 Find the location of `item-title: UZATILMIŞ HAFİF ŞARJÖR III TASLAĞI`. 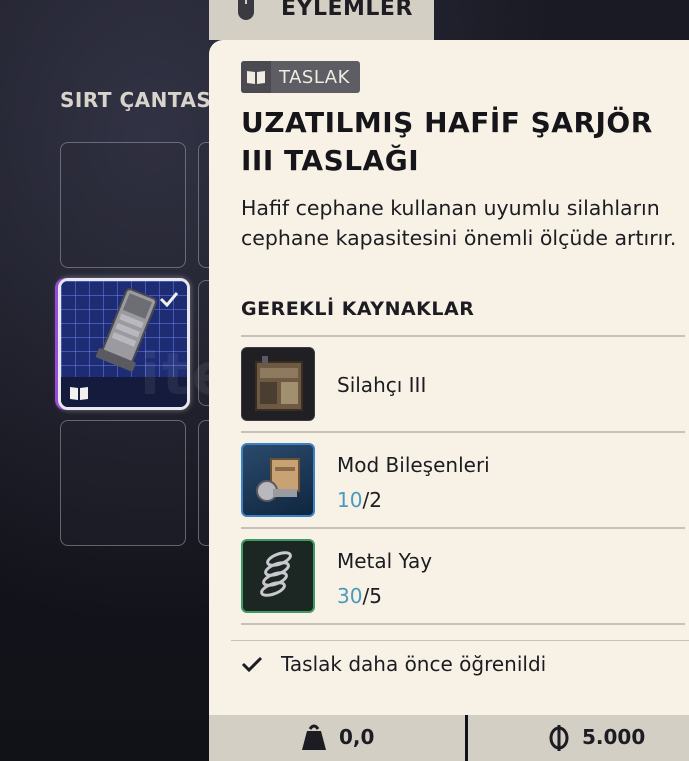

item-title: UZATILMIŞ HAFİF ŞARJÖR III TASLAĞI is located at coordinates (447, 141).